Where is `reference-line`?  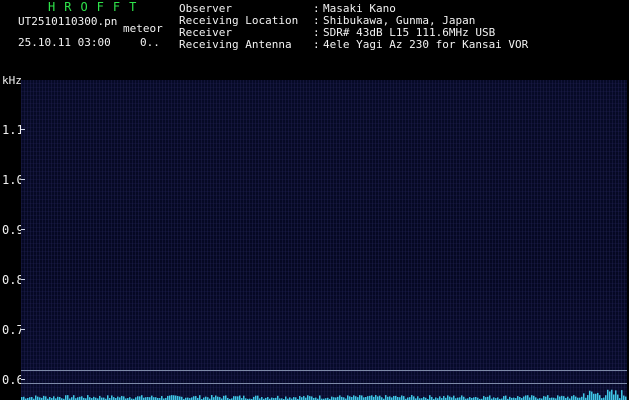
reference-line is located at coordinates (324, 370).